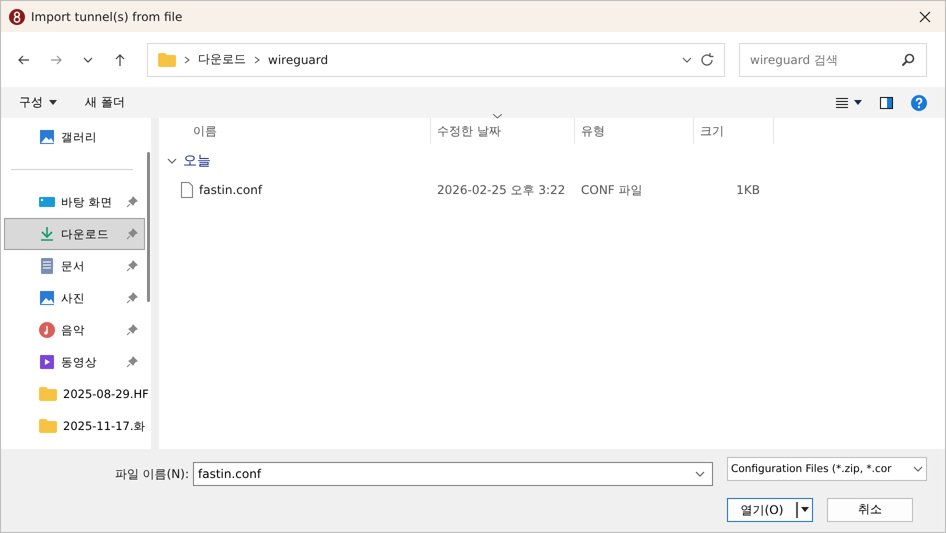 This screenshot has height=533, width=946. I want to click on table-cell-text: 1KB, so click(748, 190).